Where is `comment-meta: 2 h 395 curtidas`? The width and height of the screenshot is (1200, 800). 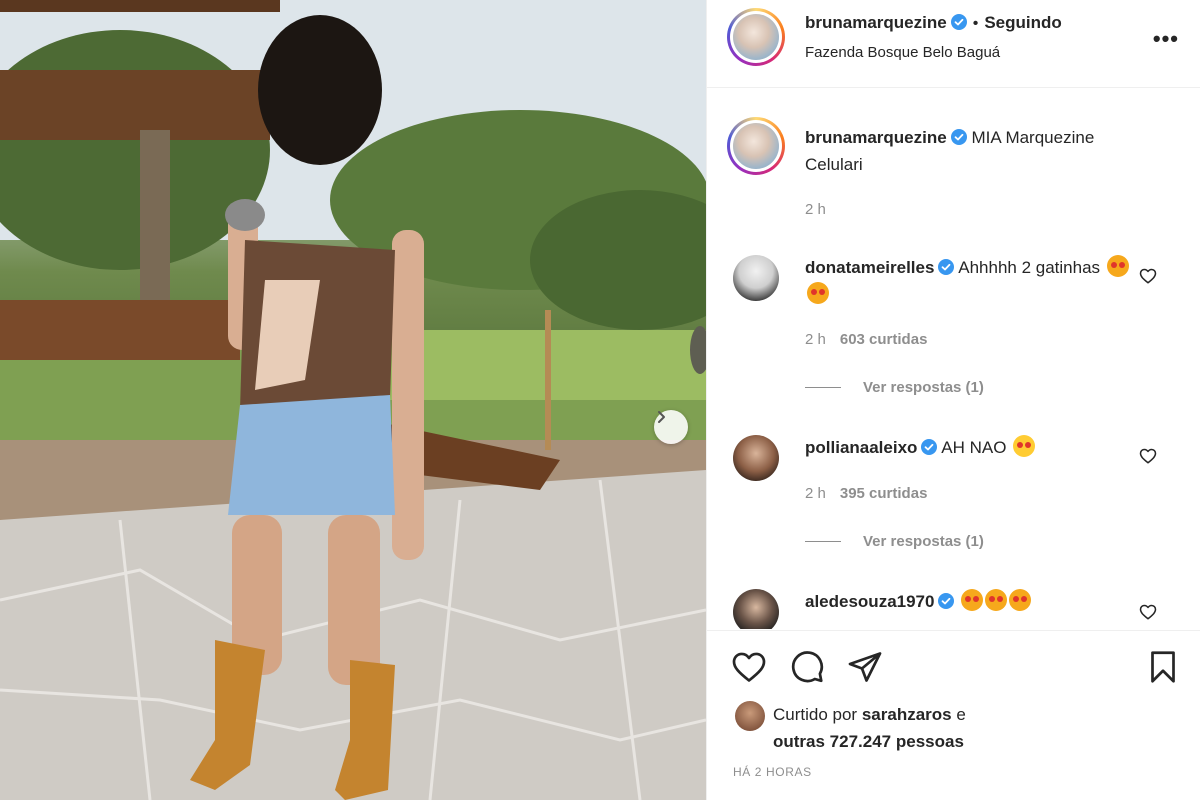
comment-meta: 2 h 395 curtidas is located at coordinates (866, 493).